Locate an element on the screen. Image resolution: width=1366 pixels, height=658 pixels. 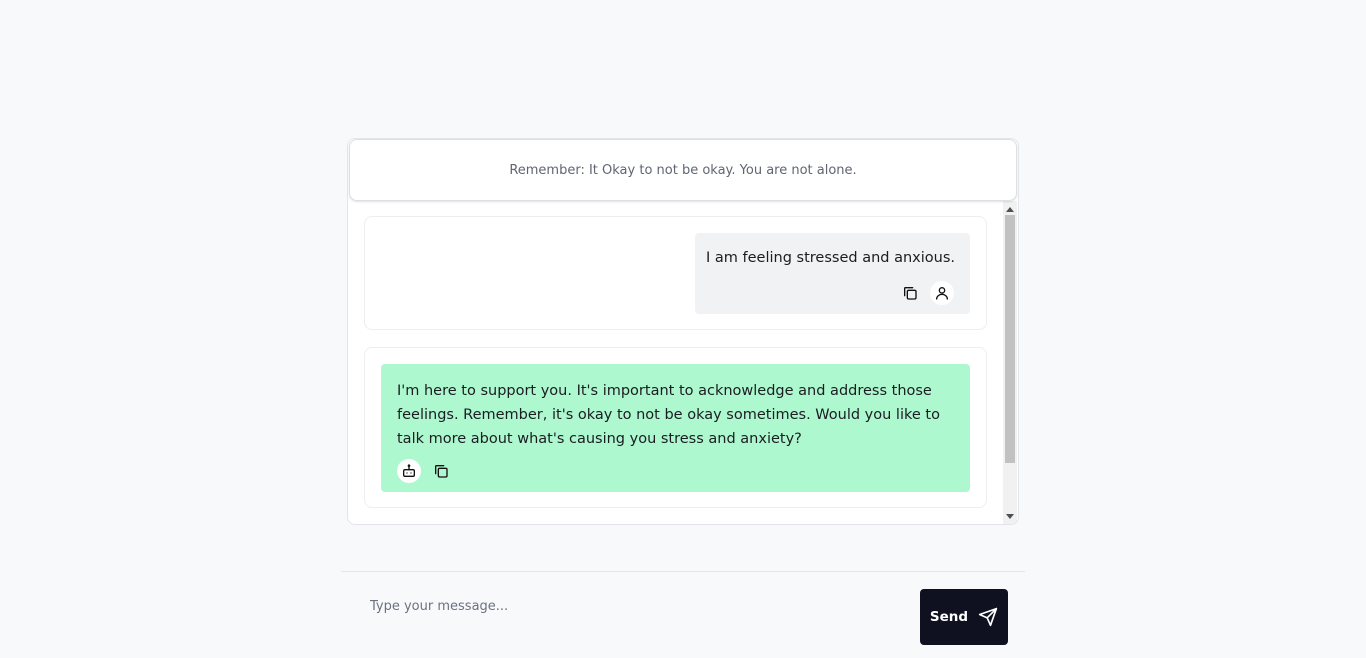
message-input is located at coordinates (632, 606).